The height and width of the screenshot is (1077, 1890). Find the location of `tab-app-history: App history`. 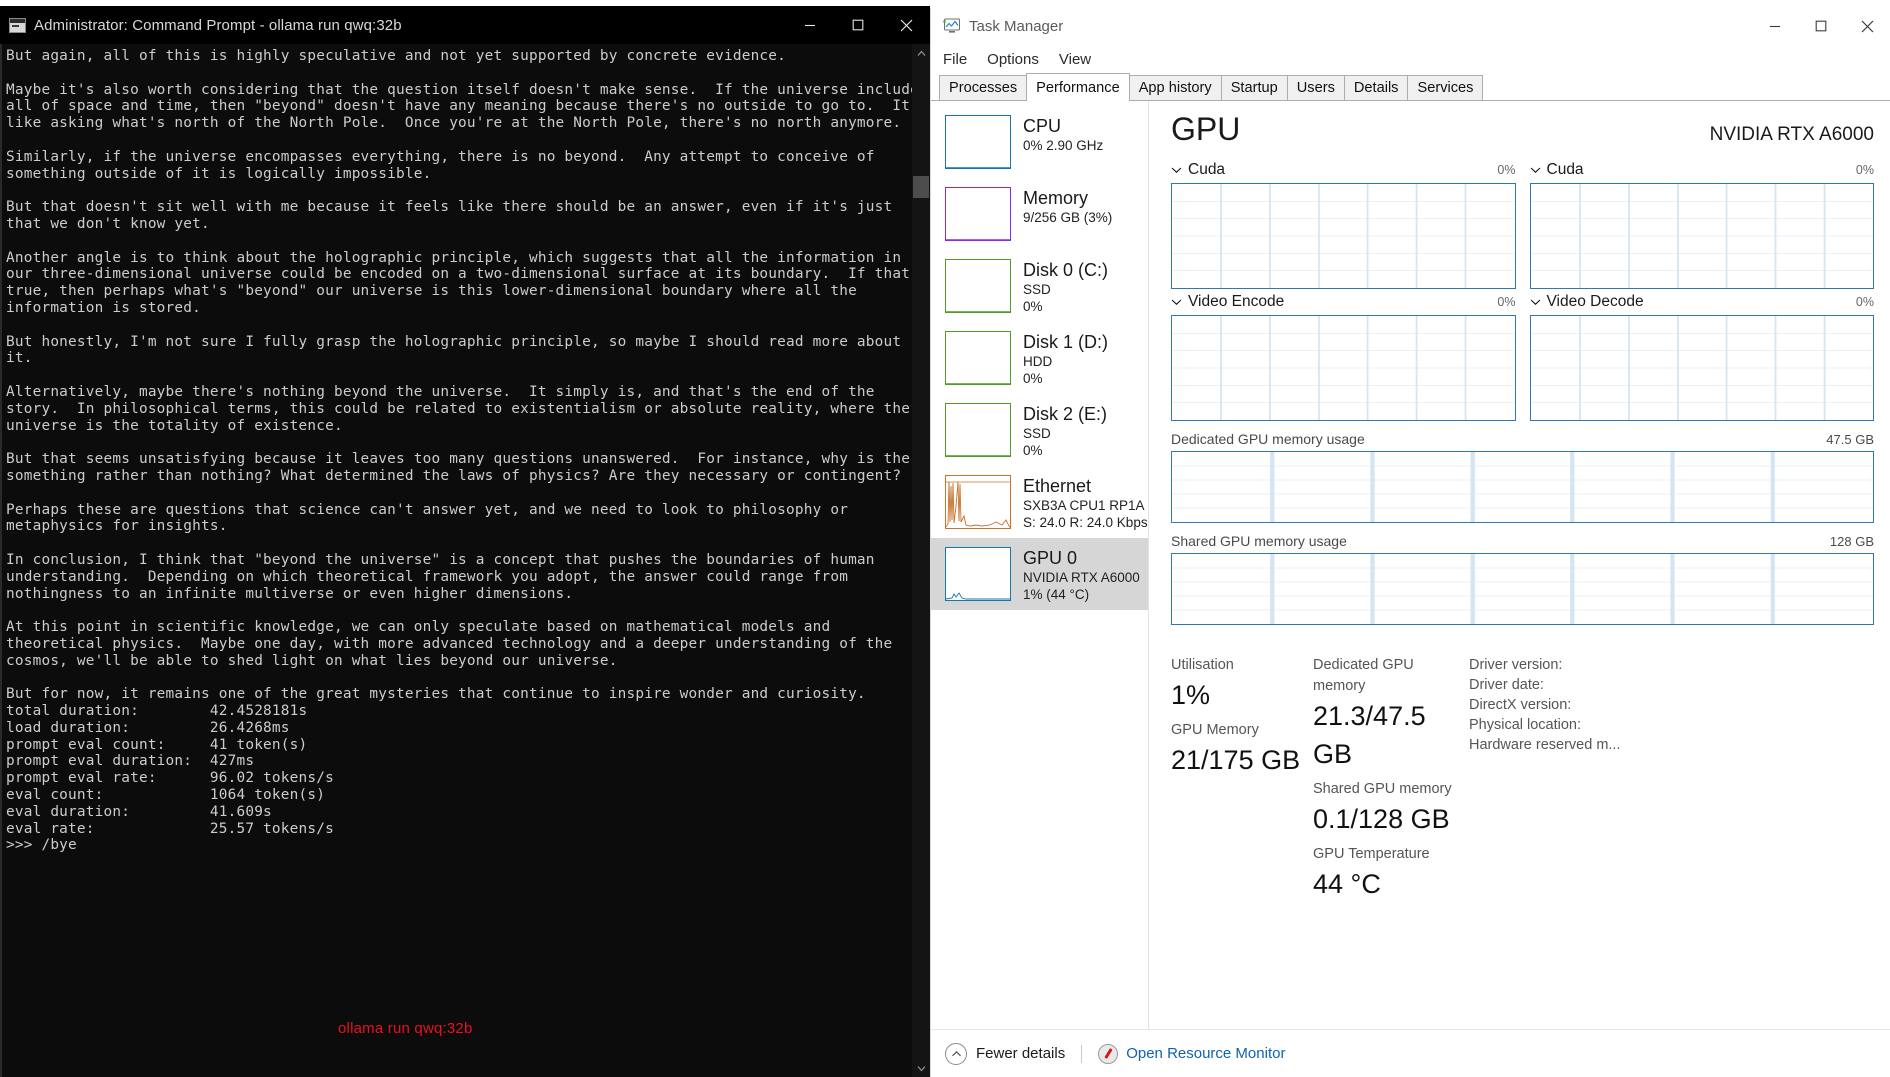

tab-app-history: App history is located at coordinates (1175, 87).